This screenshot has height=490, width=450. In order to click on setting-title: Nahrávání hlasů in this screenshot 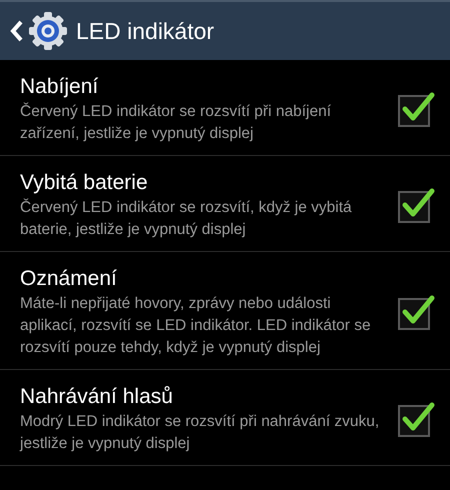, I will do `click(97, 397)`.